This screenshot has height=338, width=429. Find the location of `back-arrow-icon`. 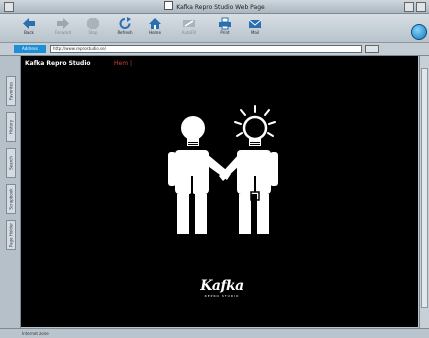

back-arrow-icon is located at coordinates (29, 23).